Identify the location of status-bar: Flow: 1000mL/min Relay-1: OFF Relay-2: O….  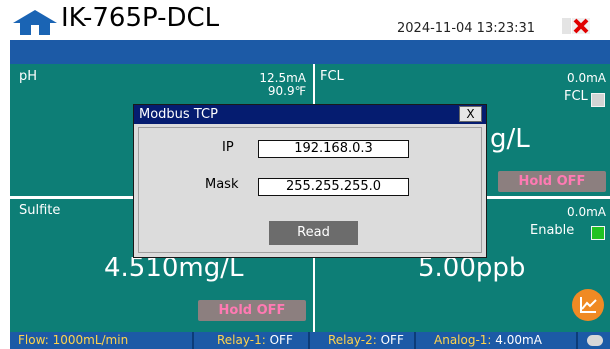
(310, 340).